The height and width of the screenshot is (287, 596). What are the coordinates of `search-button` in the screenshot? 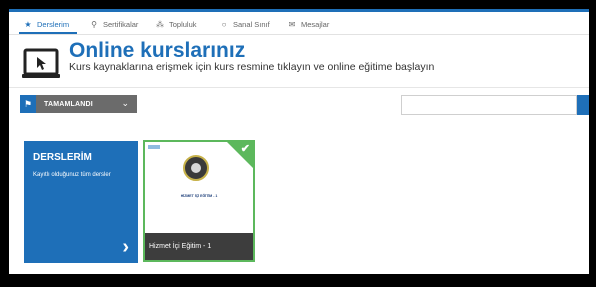 It's located at (583, 105).